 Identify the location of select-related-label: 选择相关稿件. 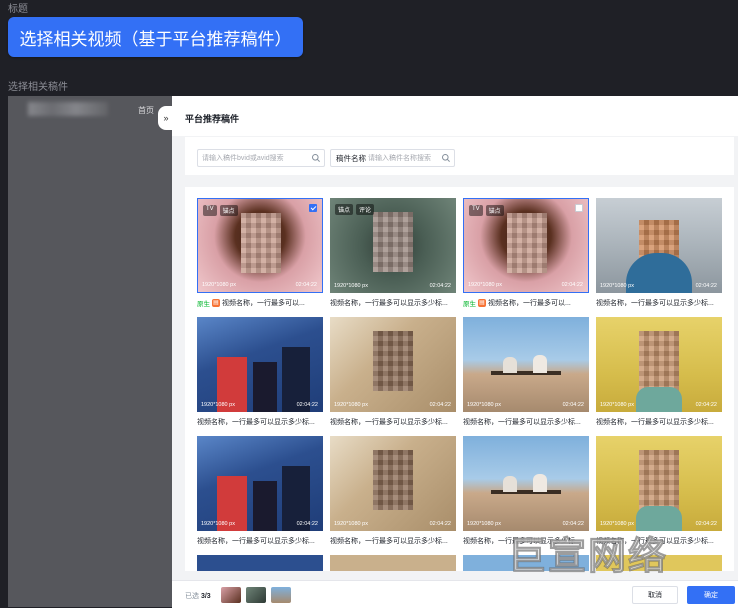
(38, 87).